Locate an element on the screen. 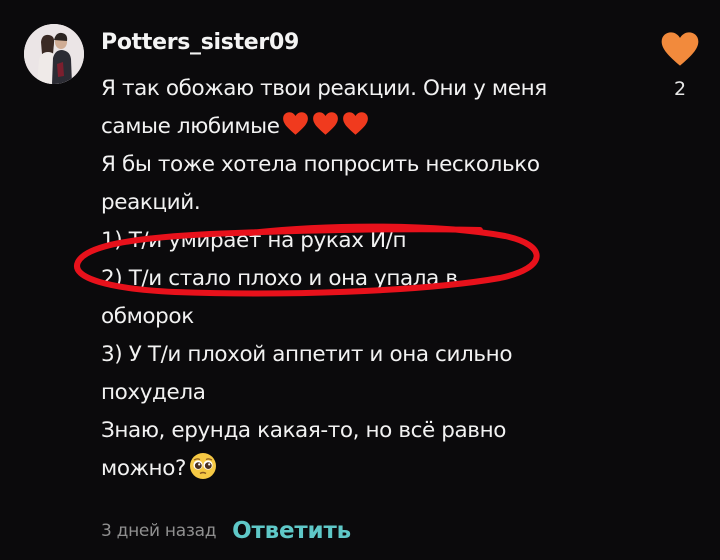 The width and height of the screenshot is (720, 560). username: Potters_sister09 is located at coordinates (200, 42).